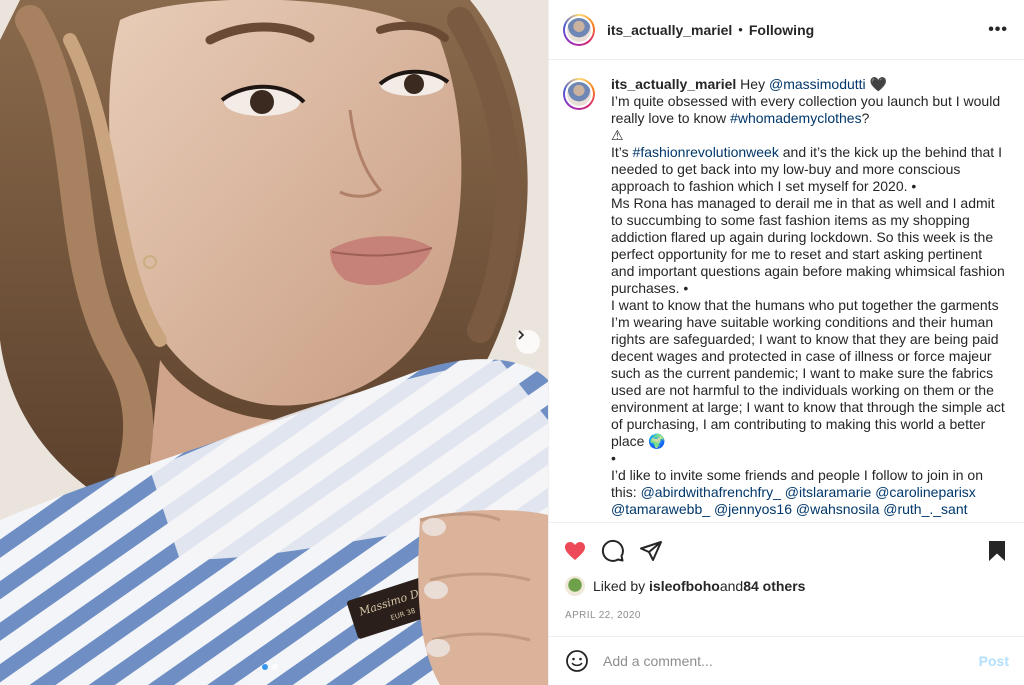 The height and width of the screenshot is (685, 1024). I want to click on post-header: its_actually_mariel • Following •••, so click(786, 30).